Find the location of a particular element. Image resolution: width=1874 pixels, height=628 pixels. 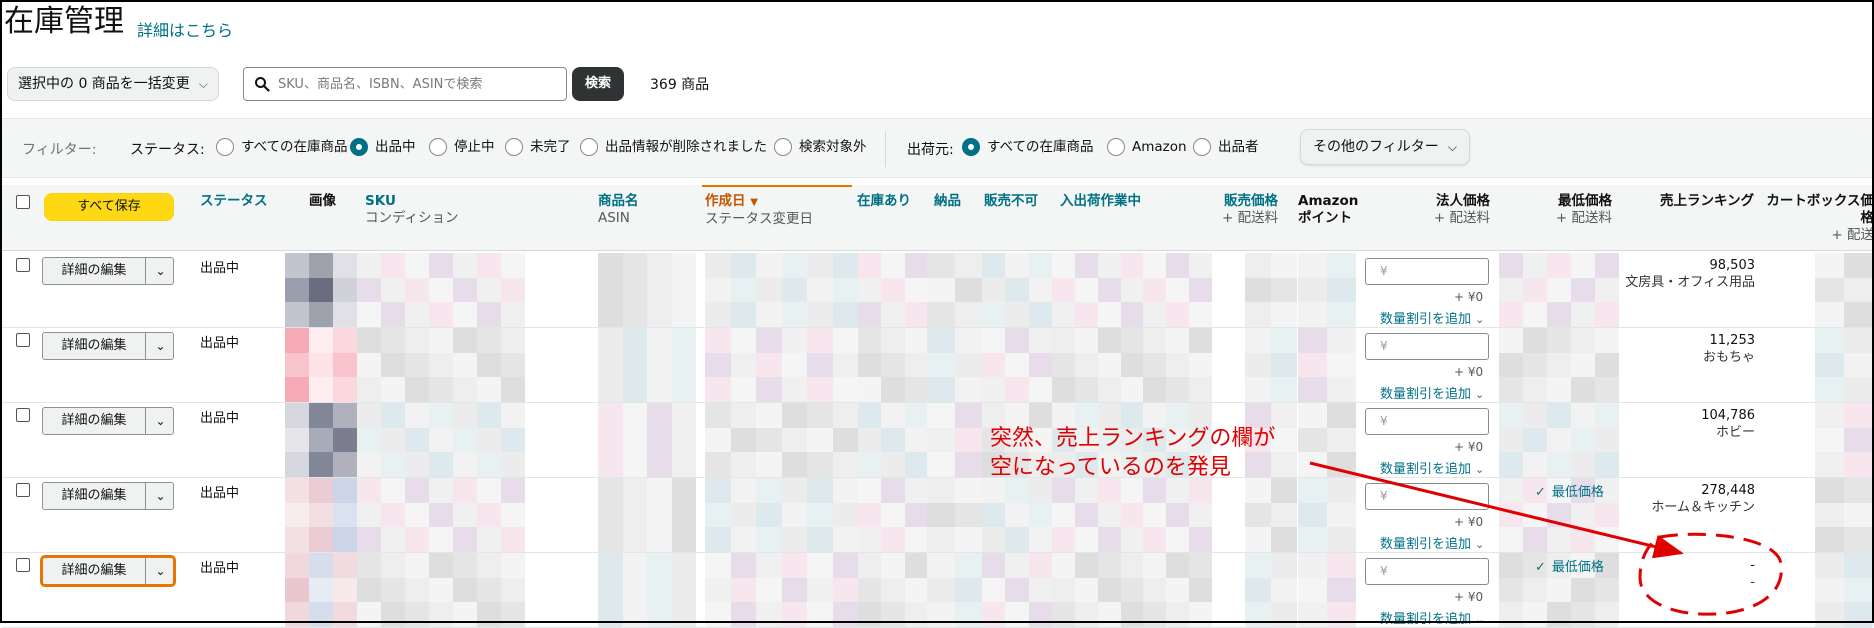

annotation-arrow is located at coordinates (1496, 510).